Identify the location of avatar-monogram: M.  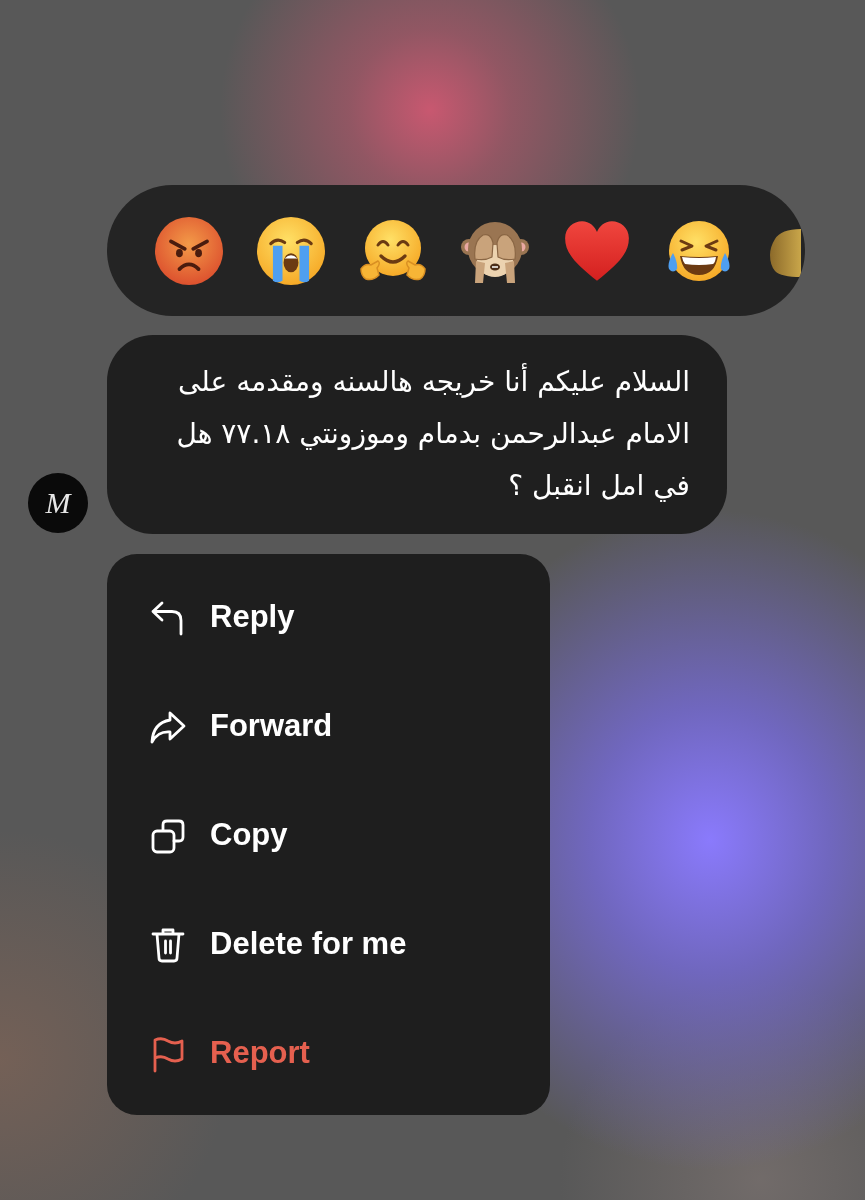
(58, 503).